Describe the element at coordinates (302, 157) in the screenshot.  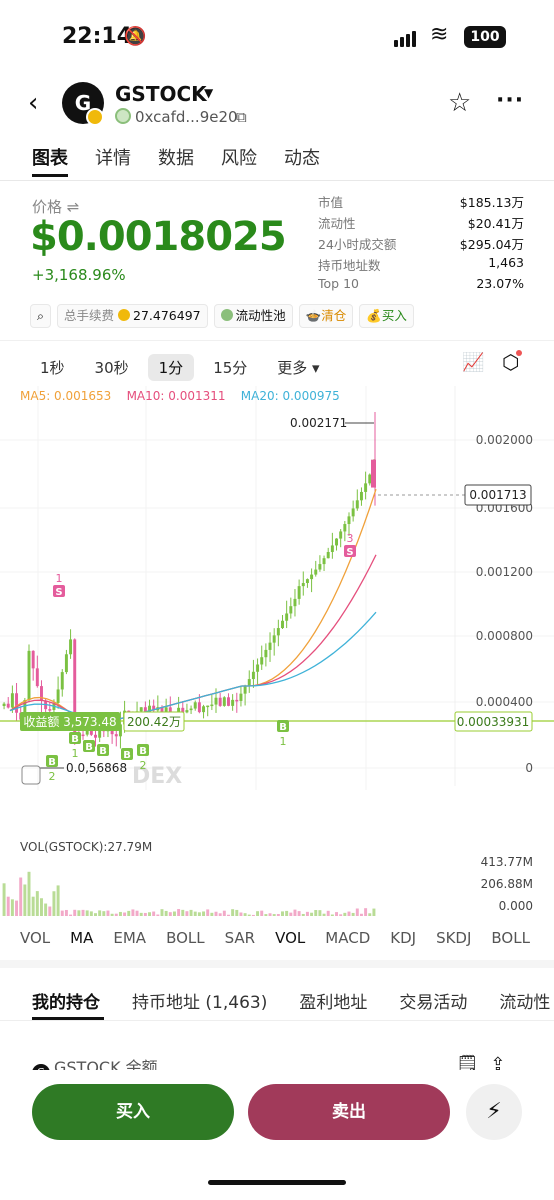
I see `tab-activity: 动态` at that location.